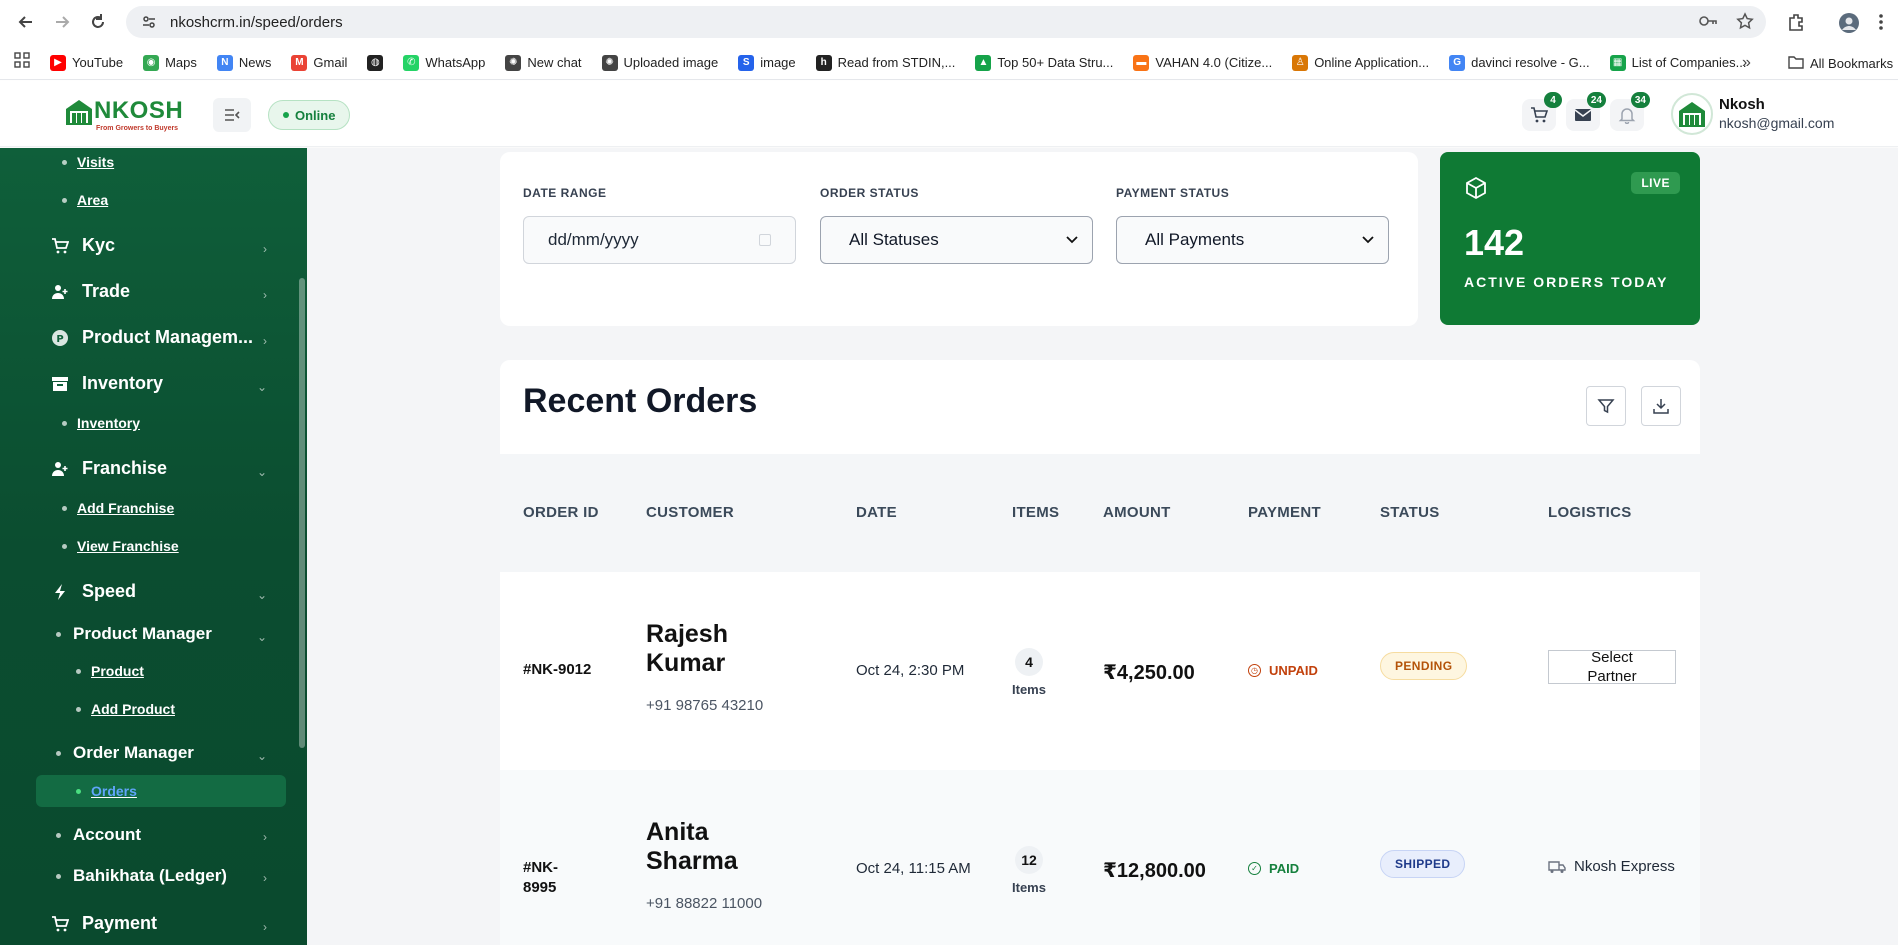 The image size is (1898, 945). What do you see at coordinates (1611, 866) in the screenshot?
I see `logistics-partner: Nkosh Express` at bounding box center [1611, 866].